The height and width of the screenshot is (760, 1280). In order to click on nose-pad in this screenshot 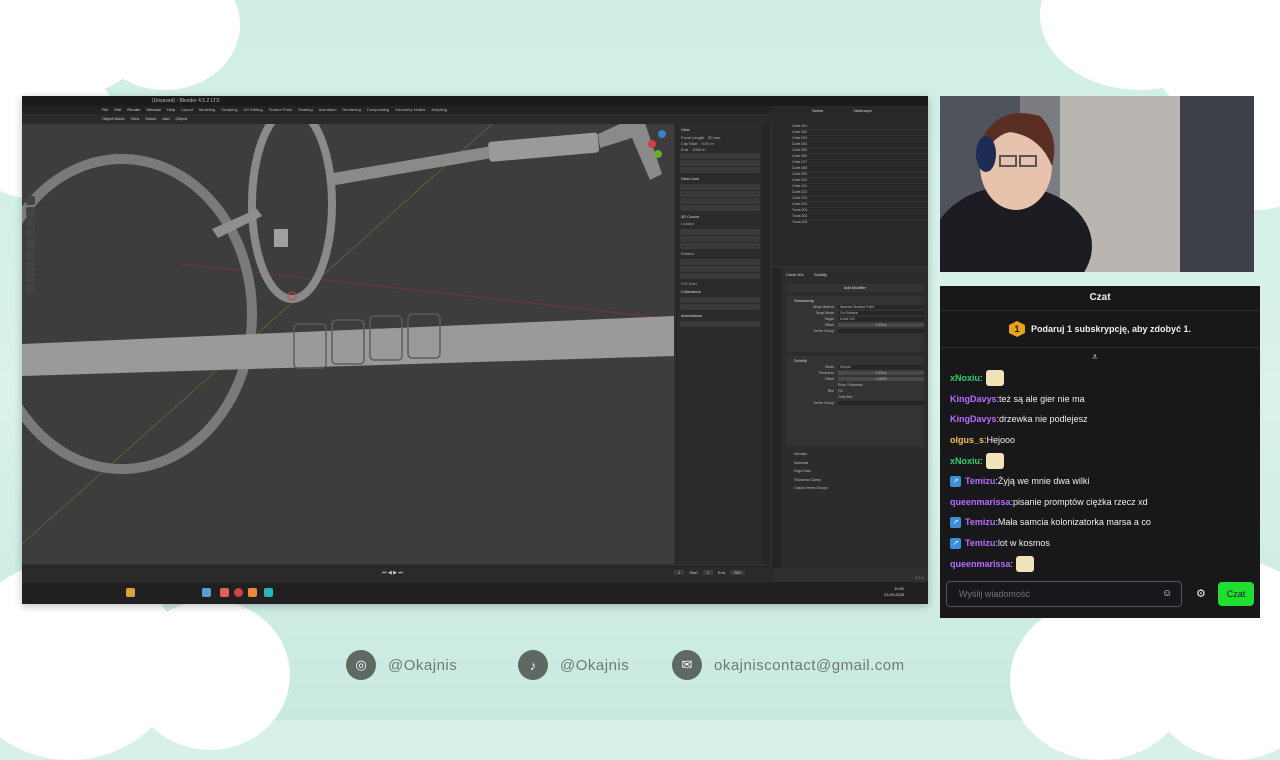, I will do `click(281, 238)`.